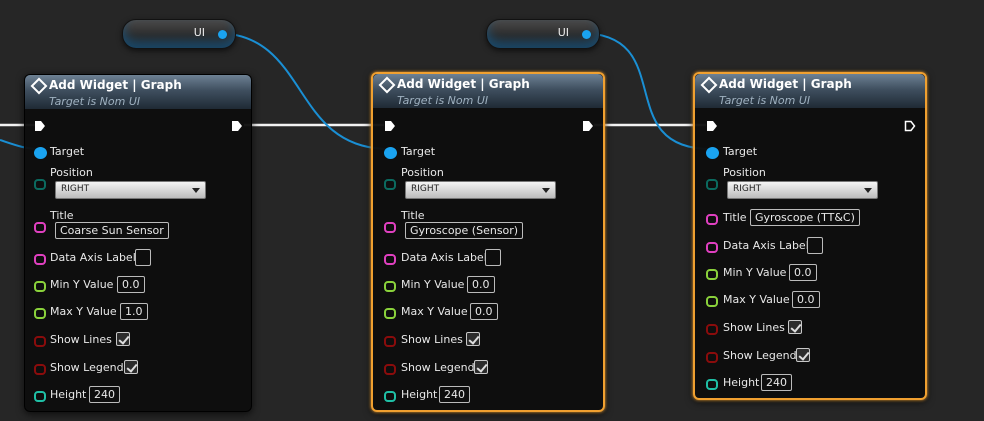 This screenshot has height=421, width=984. What do you see at coordinates (62, 215) in the screenshot?
I see `title-label: Title` at bounding box center [62, 215].